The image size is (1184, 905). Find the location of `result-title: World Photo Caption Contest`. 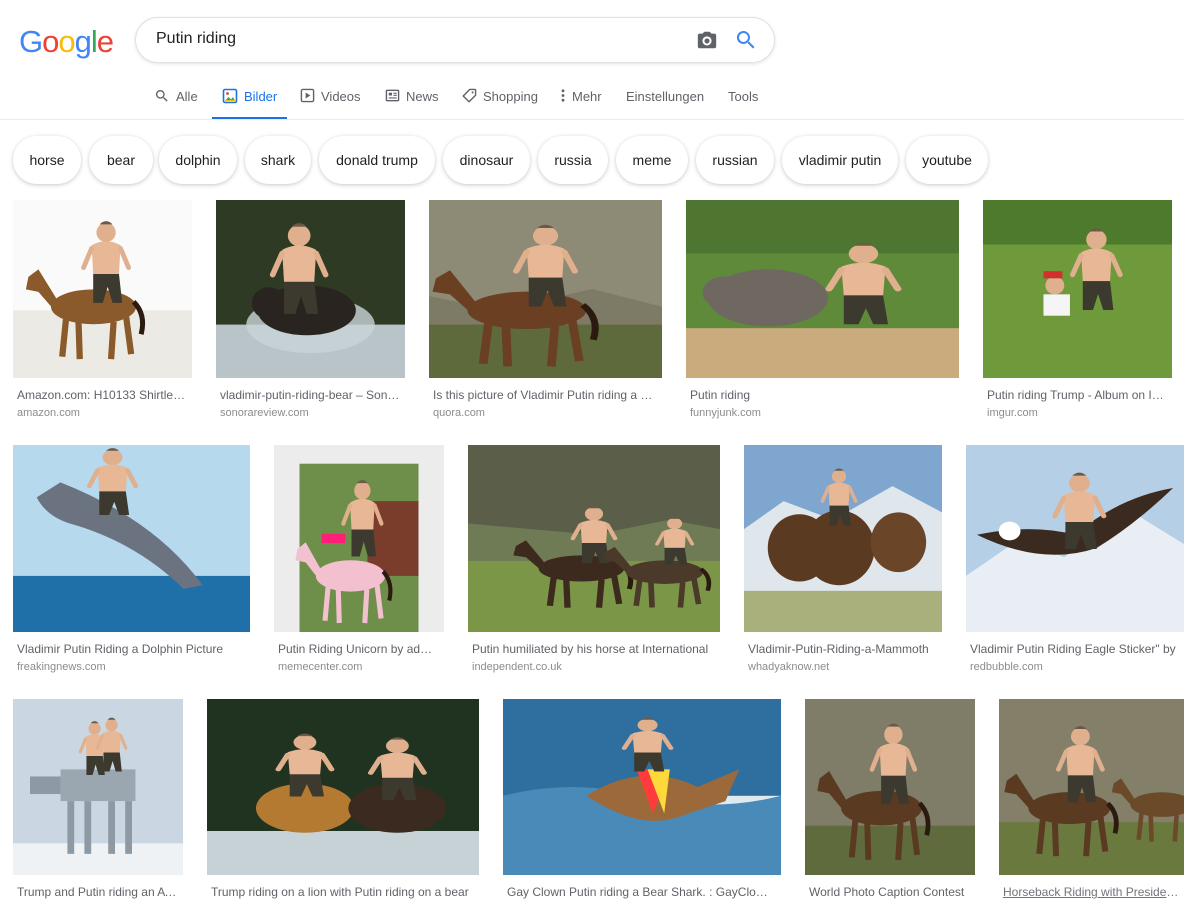

result-title: World Photo Caption Contest is located at coordinates (889, 892).